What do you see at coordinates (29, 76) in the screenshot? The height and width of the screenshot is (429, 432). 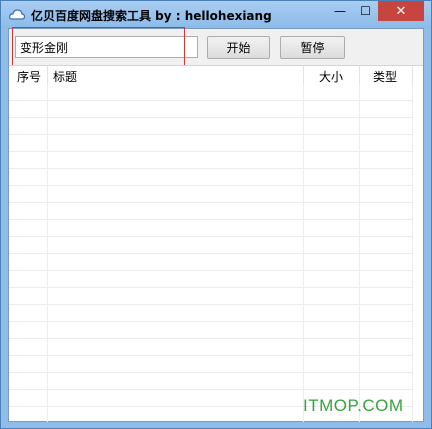 I see `column-header-index: 序号` at bounding box center [29, 76].